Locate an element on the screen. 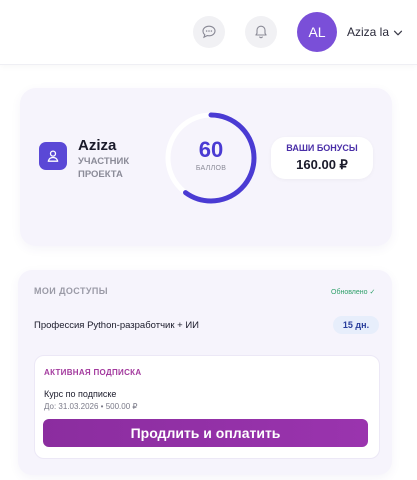 The image size is (417, 480). chat-button is located at coordinates (209, 32).